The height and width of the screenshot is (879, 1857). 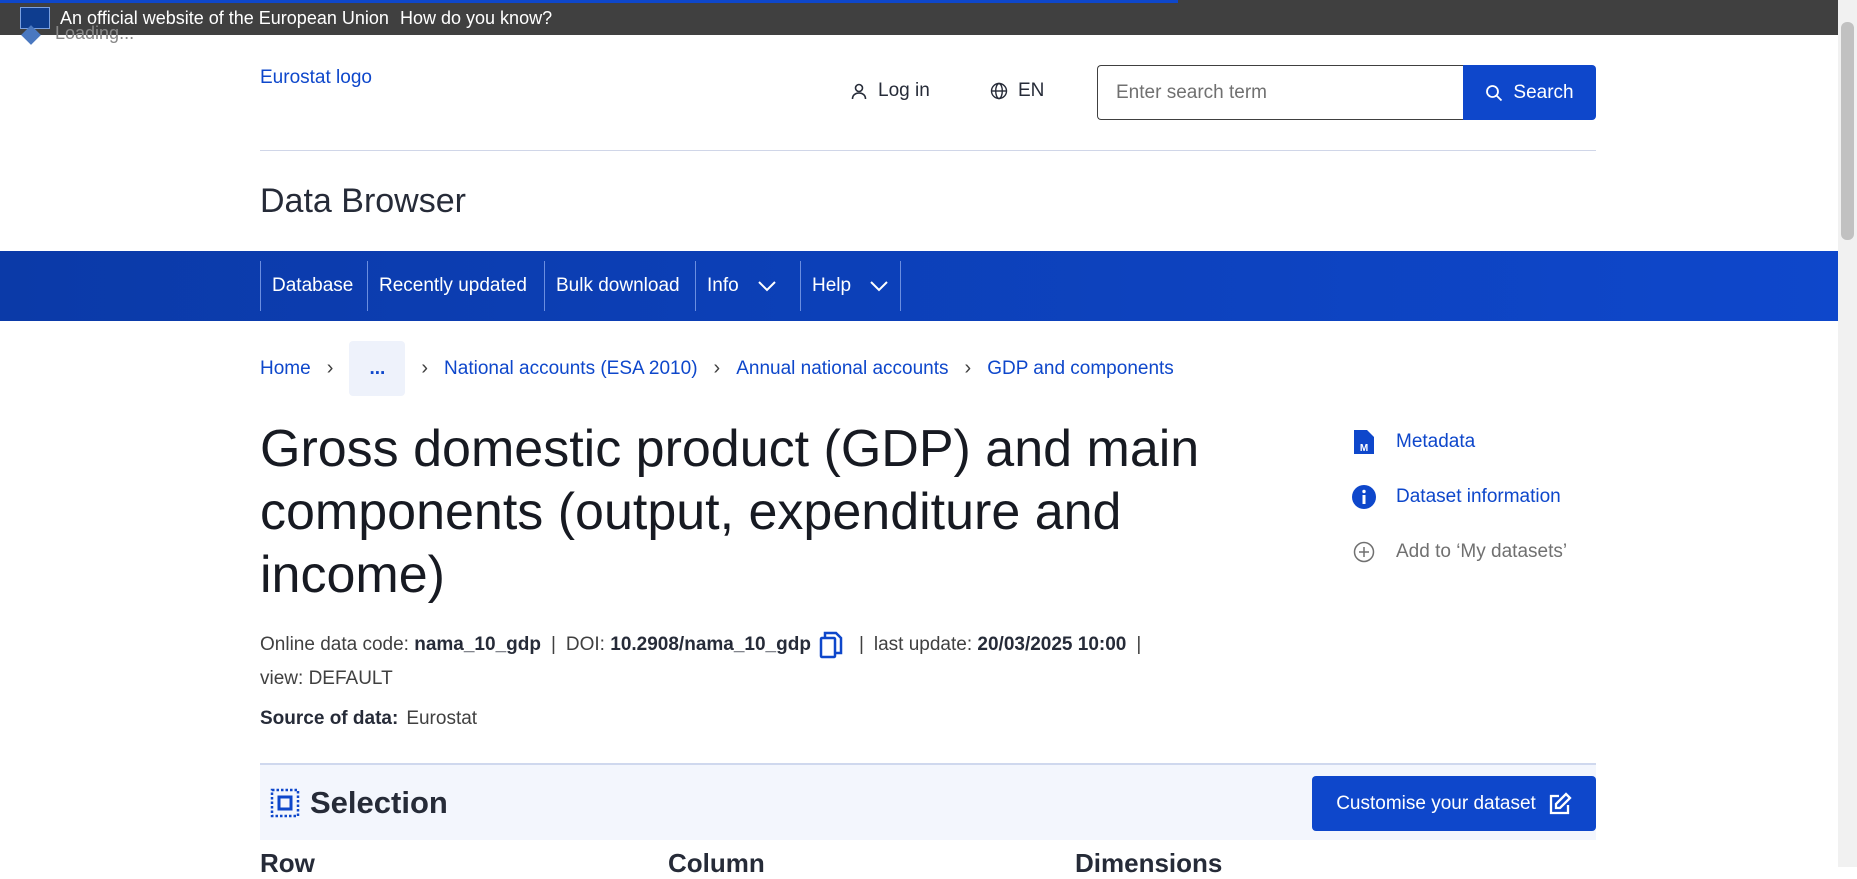 What do you see at coordinates (741, 286) in the screenshot?
I see `nav-info: Info` at bounding box center [741, 286].